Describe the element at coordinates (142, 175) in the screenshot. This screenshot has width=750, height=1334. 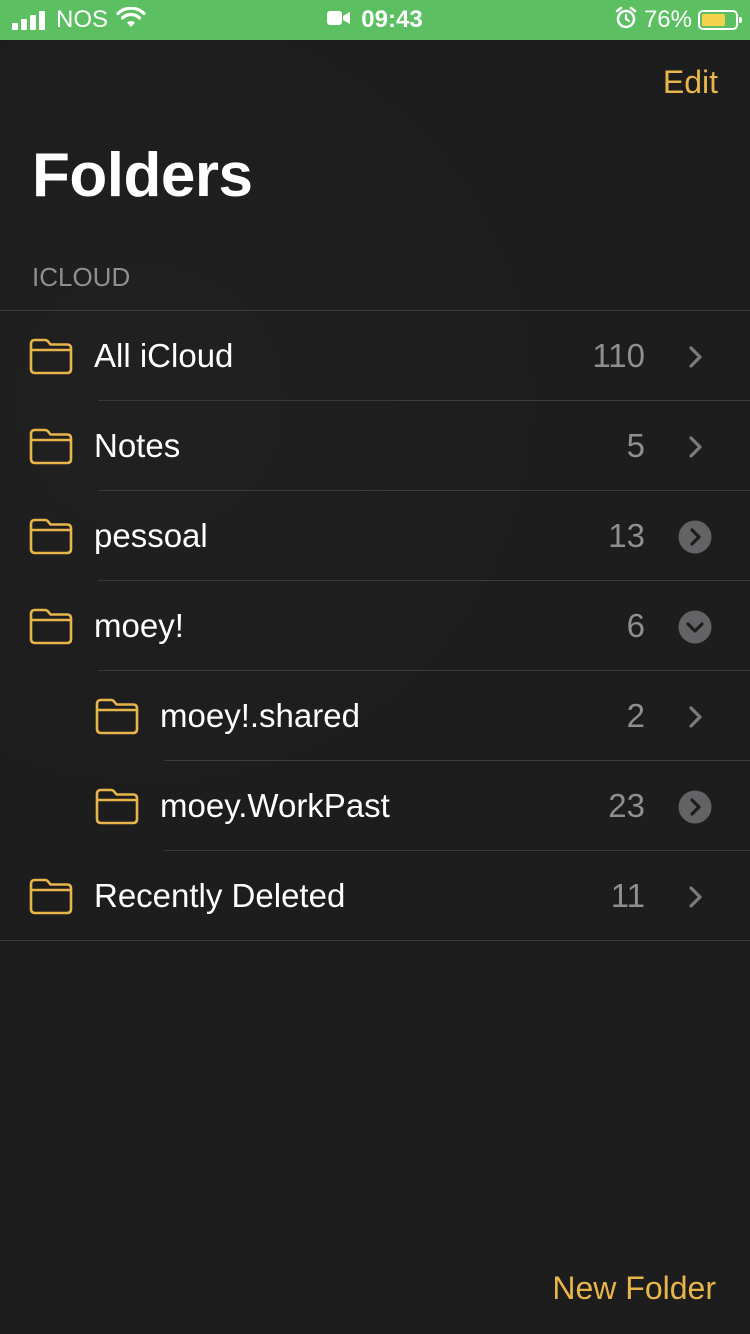
I see `page-title: Folders` at that location.